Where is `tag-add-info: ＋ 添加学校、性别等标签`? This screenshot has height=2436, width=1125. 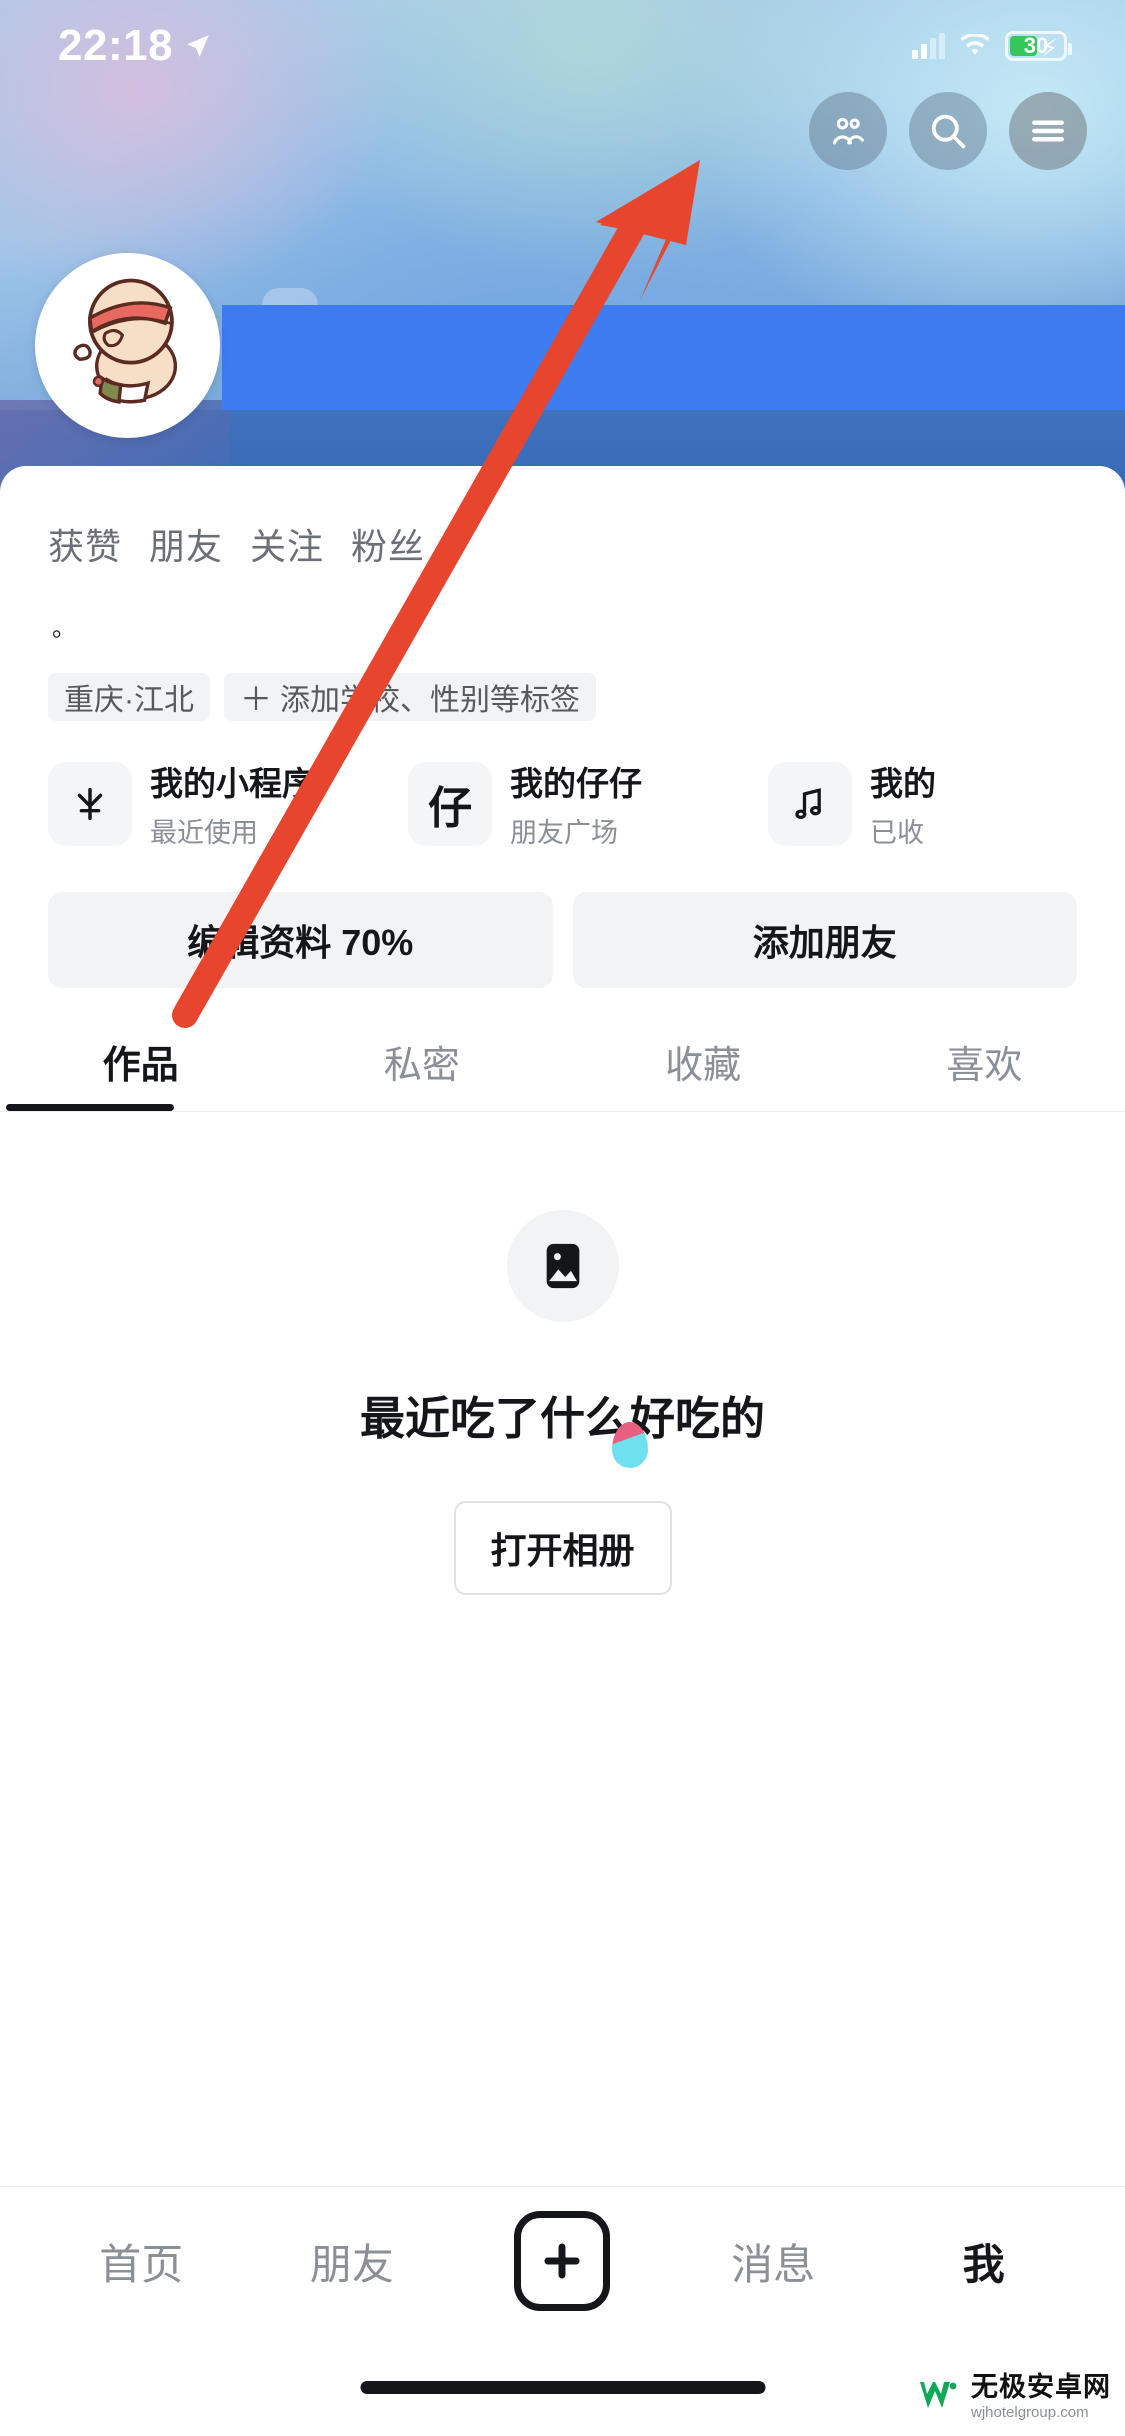 tag-add-info: ＋ 添加学校、性别等标签 is located at coordinates (410, 697).